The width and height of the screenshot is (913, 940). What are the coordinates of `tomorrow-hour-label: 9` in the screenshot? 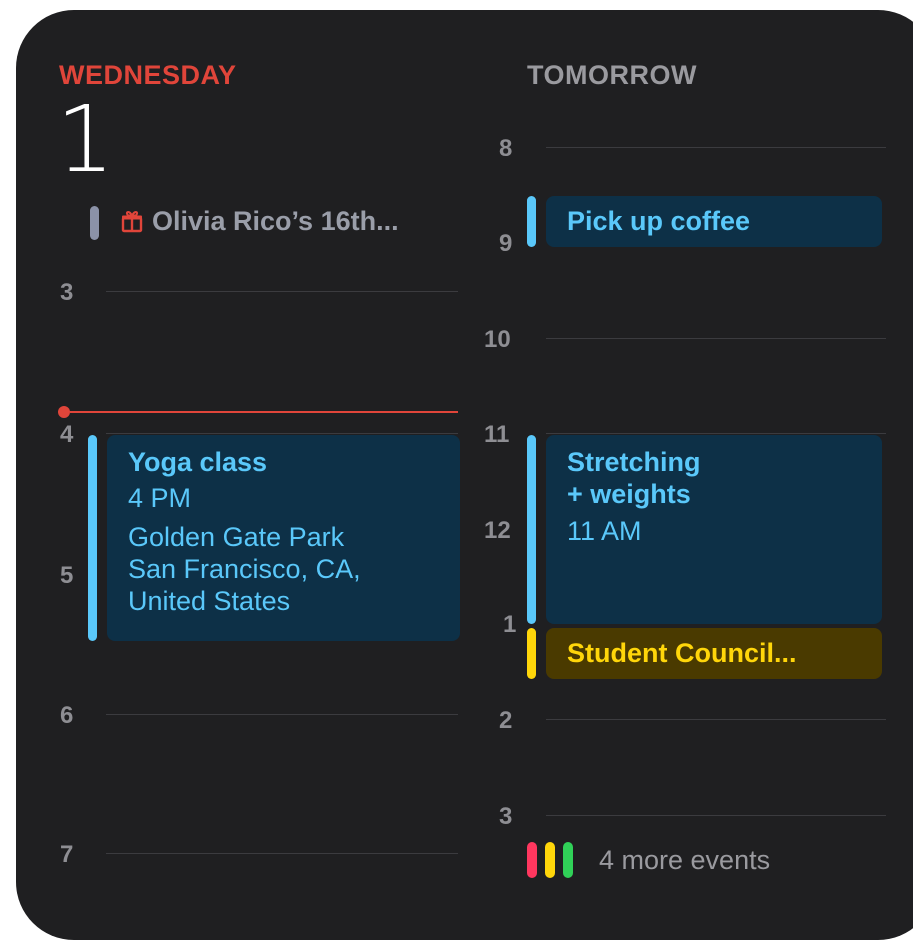 It's located at (506, 243).